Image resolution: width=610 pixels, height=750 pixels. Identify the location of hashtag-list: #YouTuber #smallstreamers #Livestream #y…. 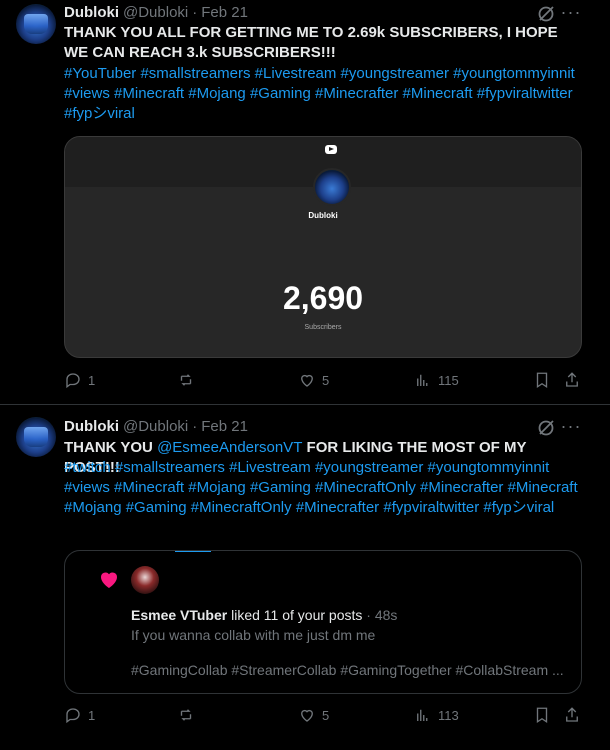
(324, 94).